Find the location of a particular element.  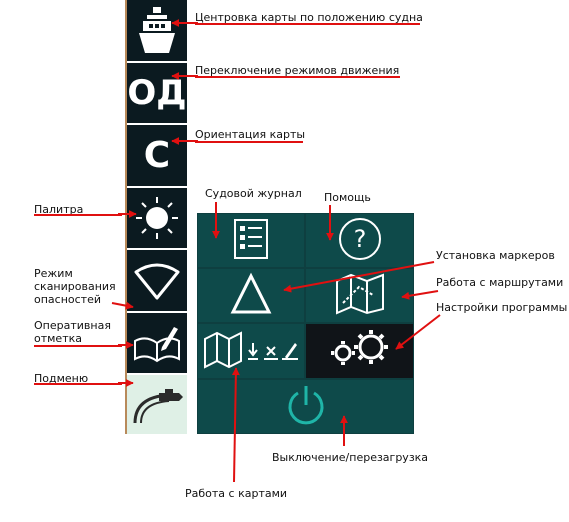

ship-icon is located at coordinates (157, 31).